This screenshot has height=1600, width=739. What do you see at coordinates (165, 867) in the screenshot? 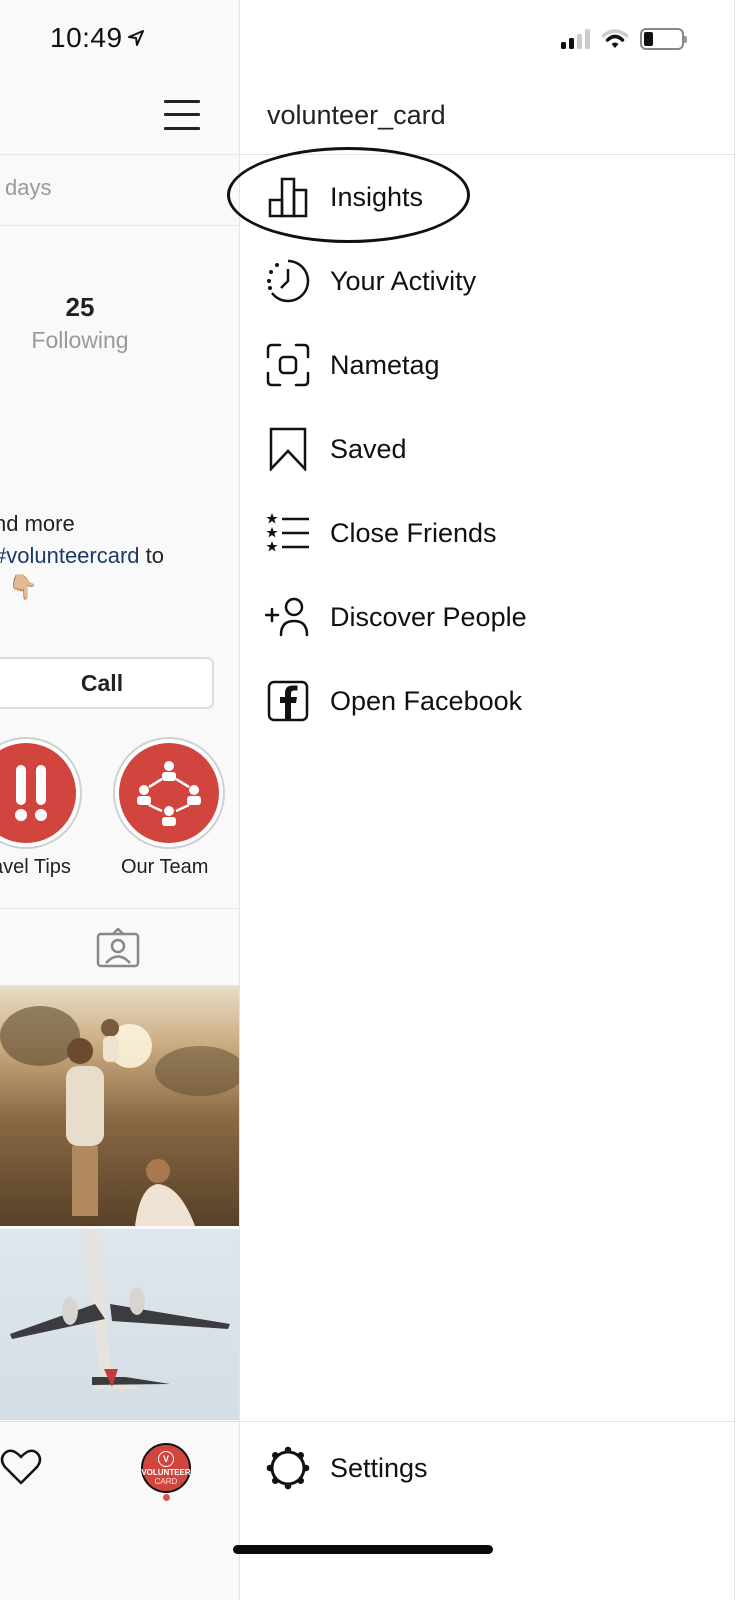
I see `highlight-label: Our Team` at bounding box center [165, 867].